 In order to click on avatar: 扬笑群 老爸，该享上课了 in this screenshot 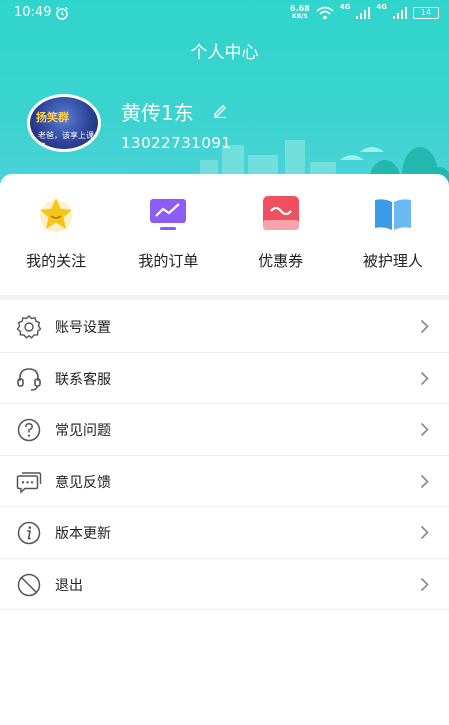, I will do `click(64, 123)`.